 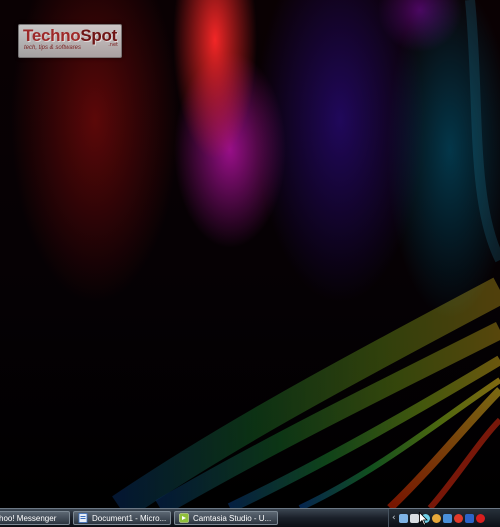 I want to click on power-icon, so click(x=480, y=518).